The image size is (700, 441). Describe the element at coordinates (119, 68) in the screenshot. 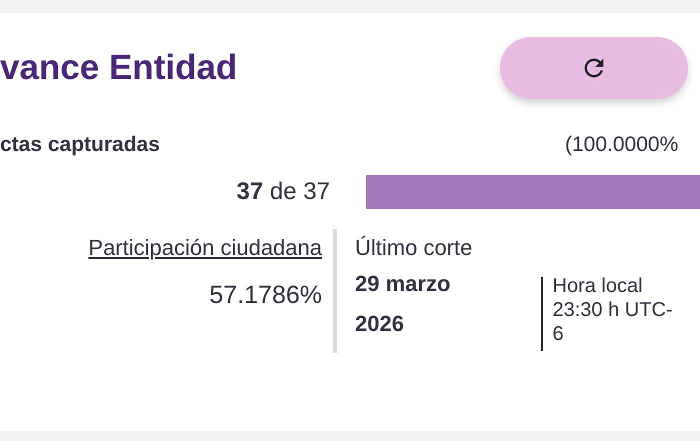

I see `card-title: vance Entidad` at that location.